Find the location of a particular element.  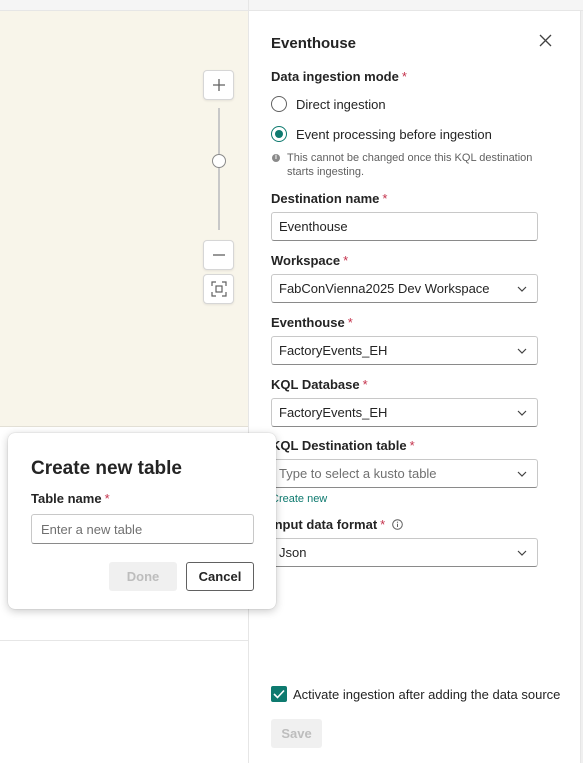

create-new-link: Create new is located at coordinates (299, 499).